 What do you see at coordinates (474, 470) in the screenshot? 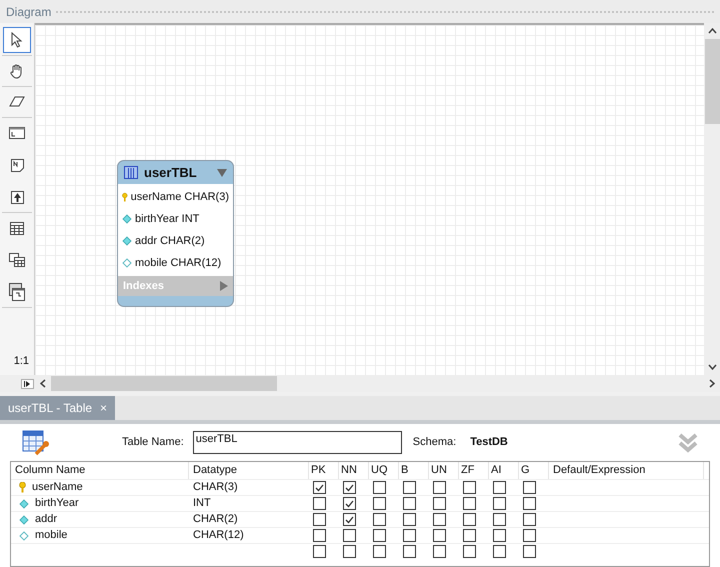
I see `column-header: ZF` at bounding box center [474, 470].